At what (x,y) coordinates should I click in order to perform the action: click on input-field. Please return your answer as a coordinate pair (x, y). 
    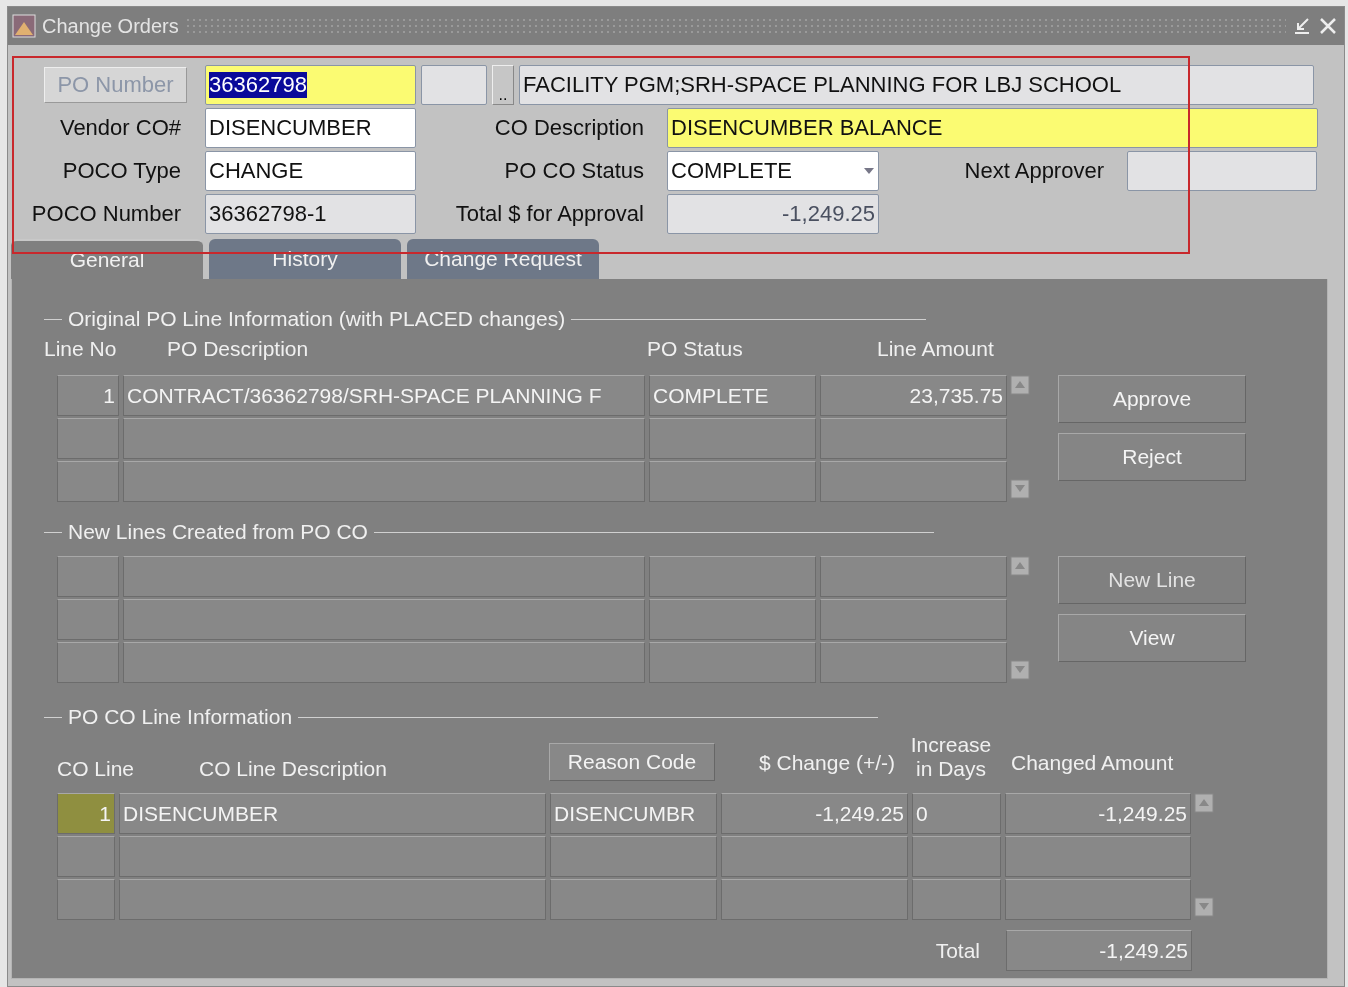
    Looking at the image, I should click on (454, 85).